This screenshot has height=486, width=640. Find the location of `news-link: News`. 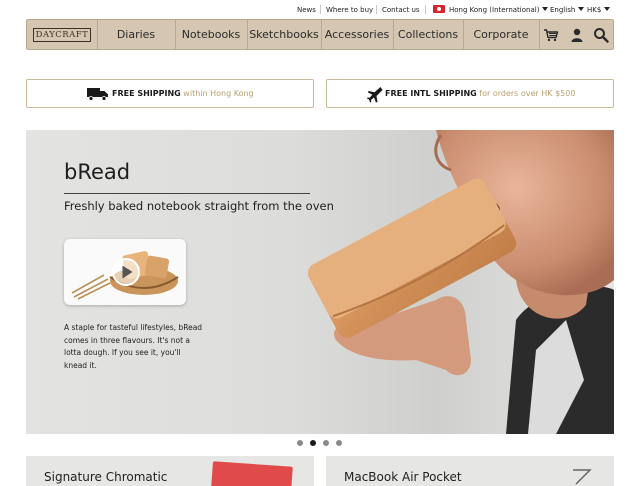

news-link: News is located at coordinates (306, 10).